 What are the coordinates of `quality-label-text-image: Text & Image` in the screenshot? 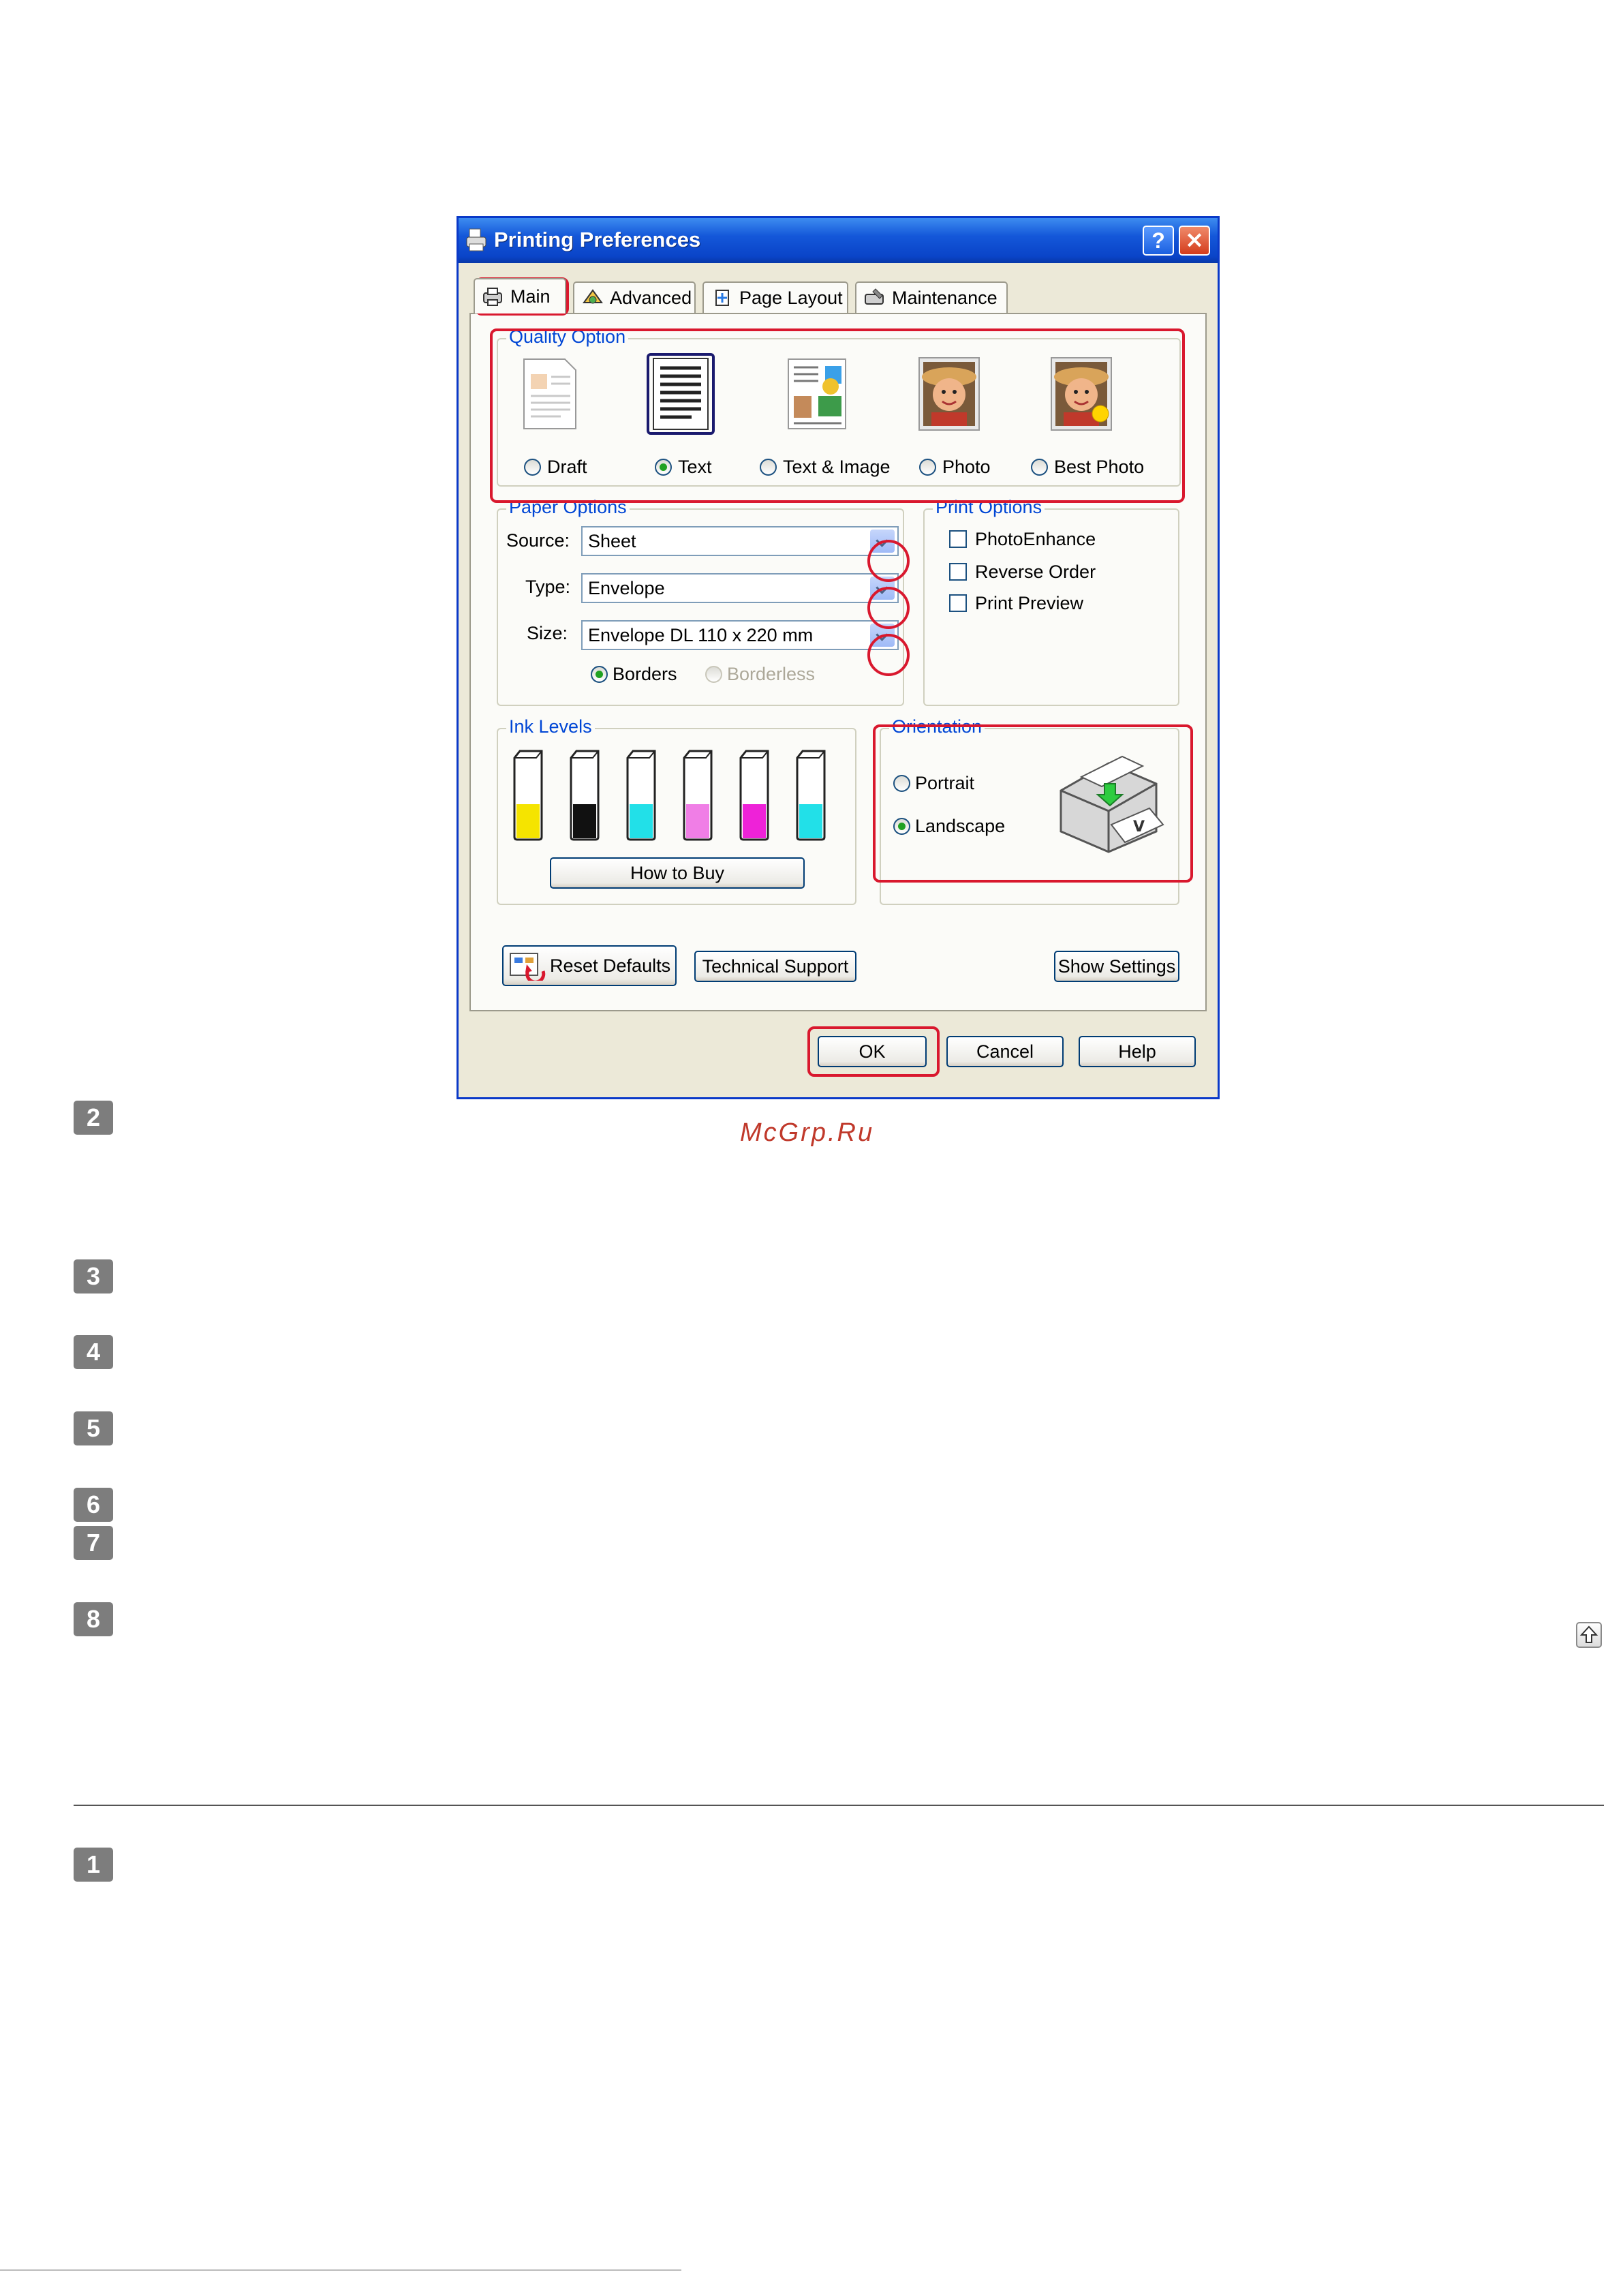 It's located at (837, 467).